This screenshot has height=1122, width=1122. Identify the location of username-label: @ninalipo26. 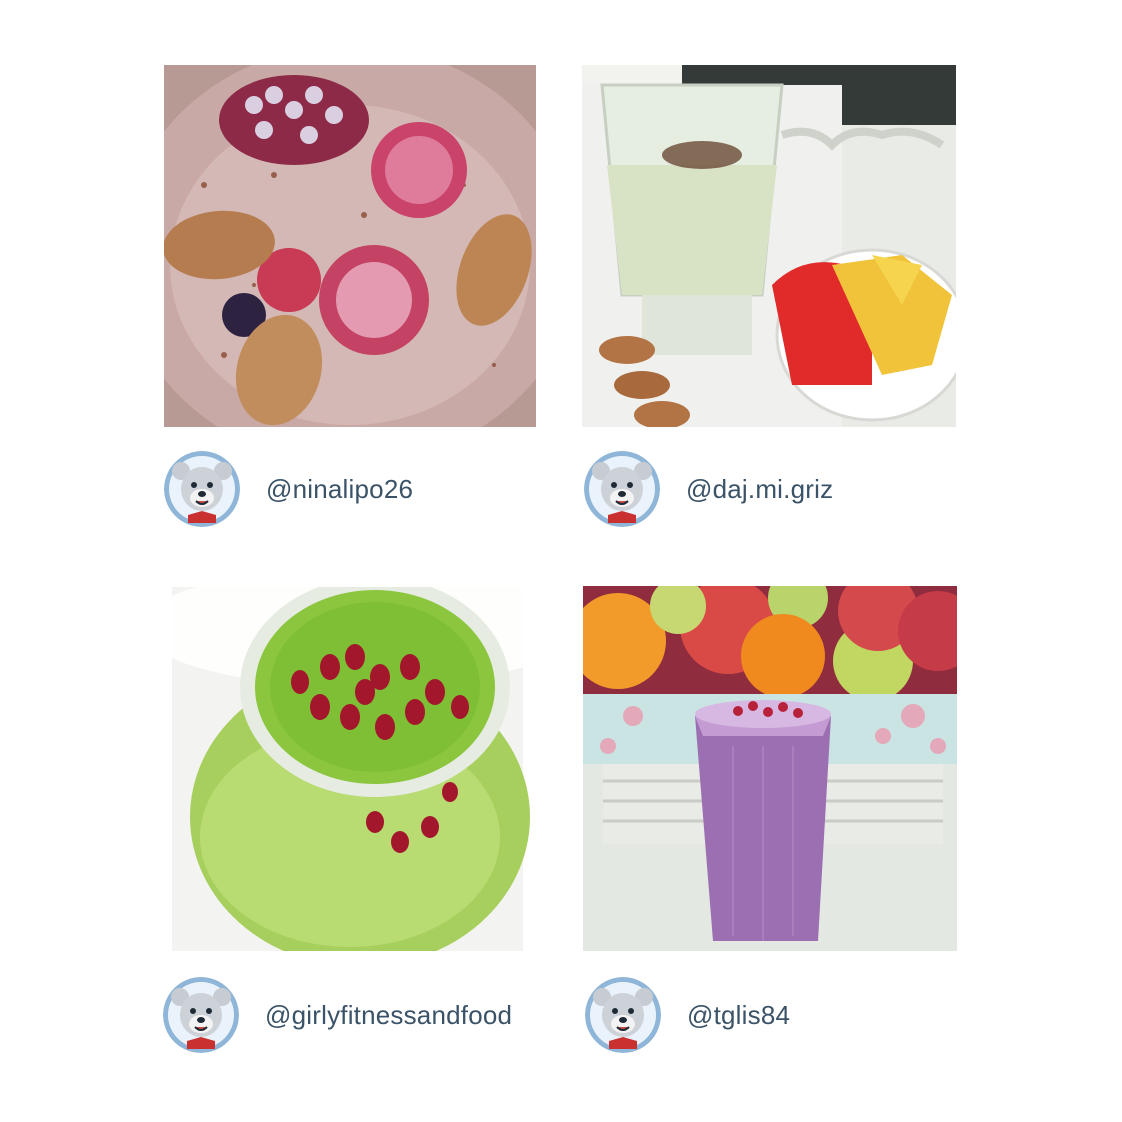
(339, 489).